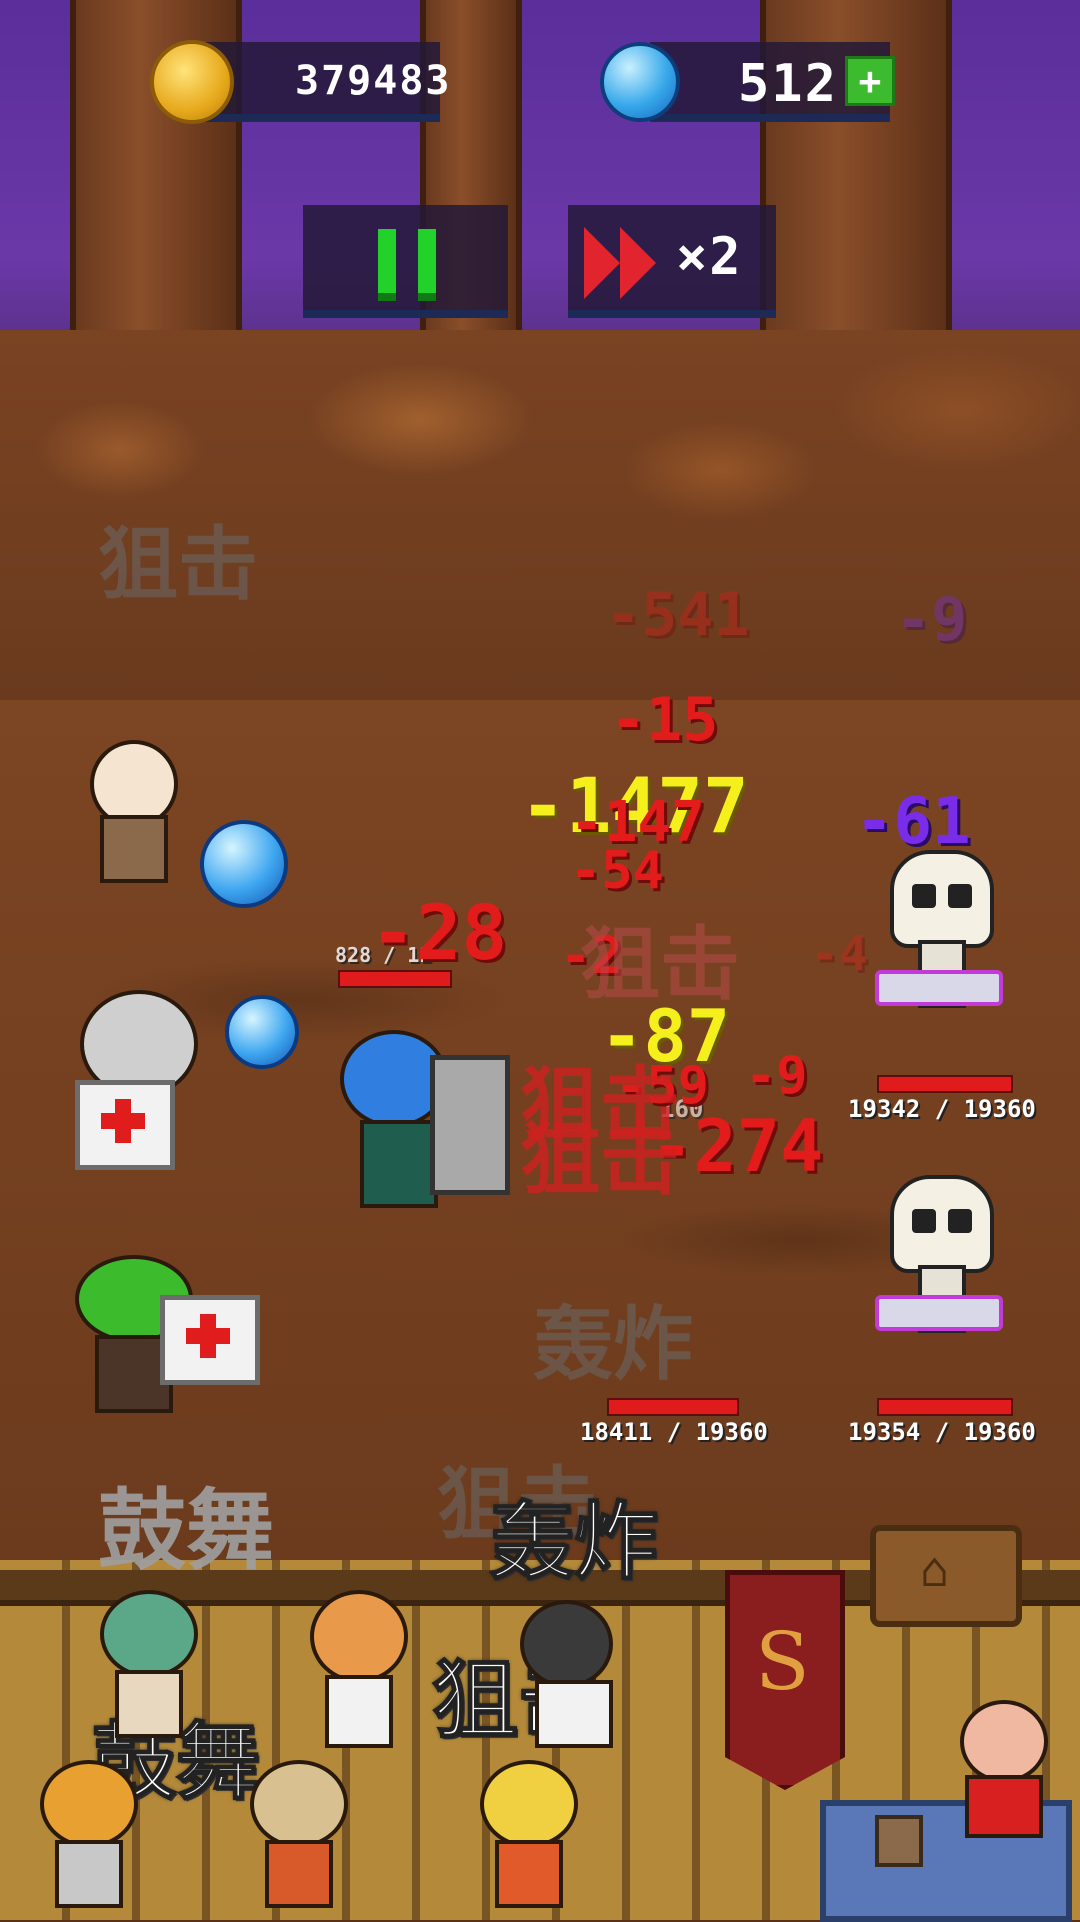 This screenshot has height=1922, width=1080. I want to click on medic-hero, so click(165, 1340).